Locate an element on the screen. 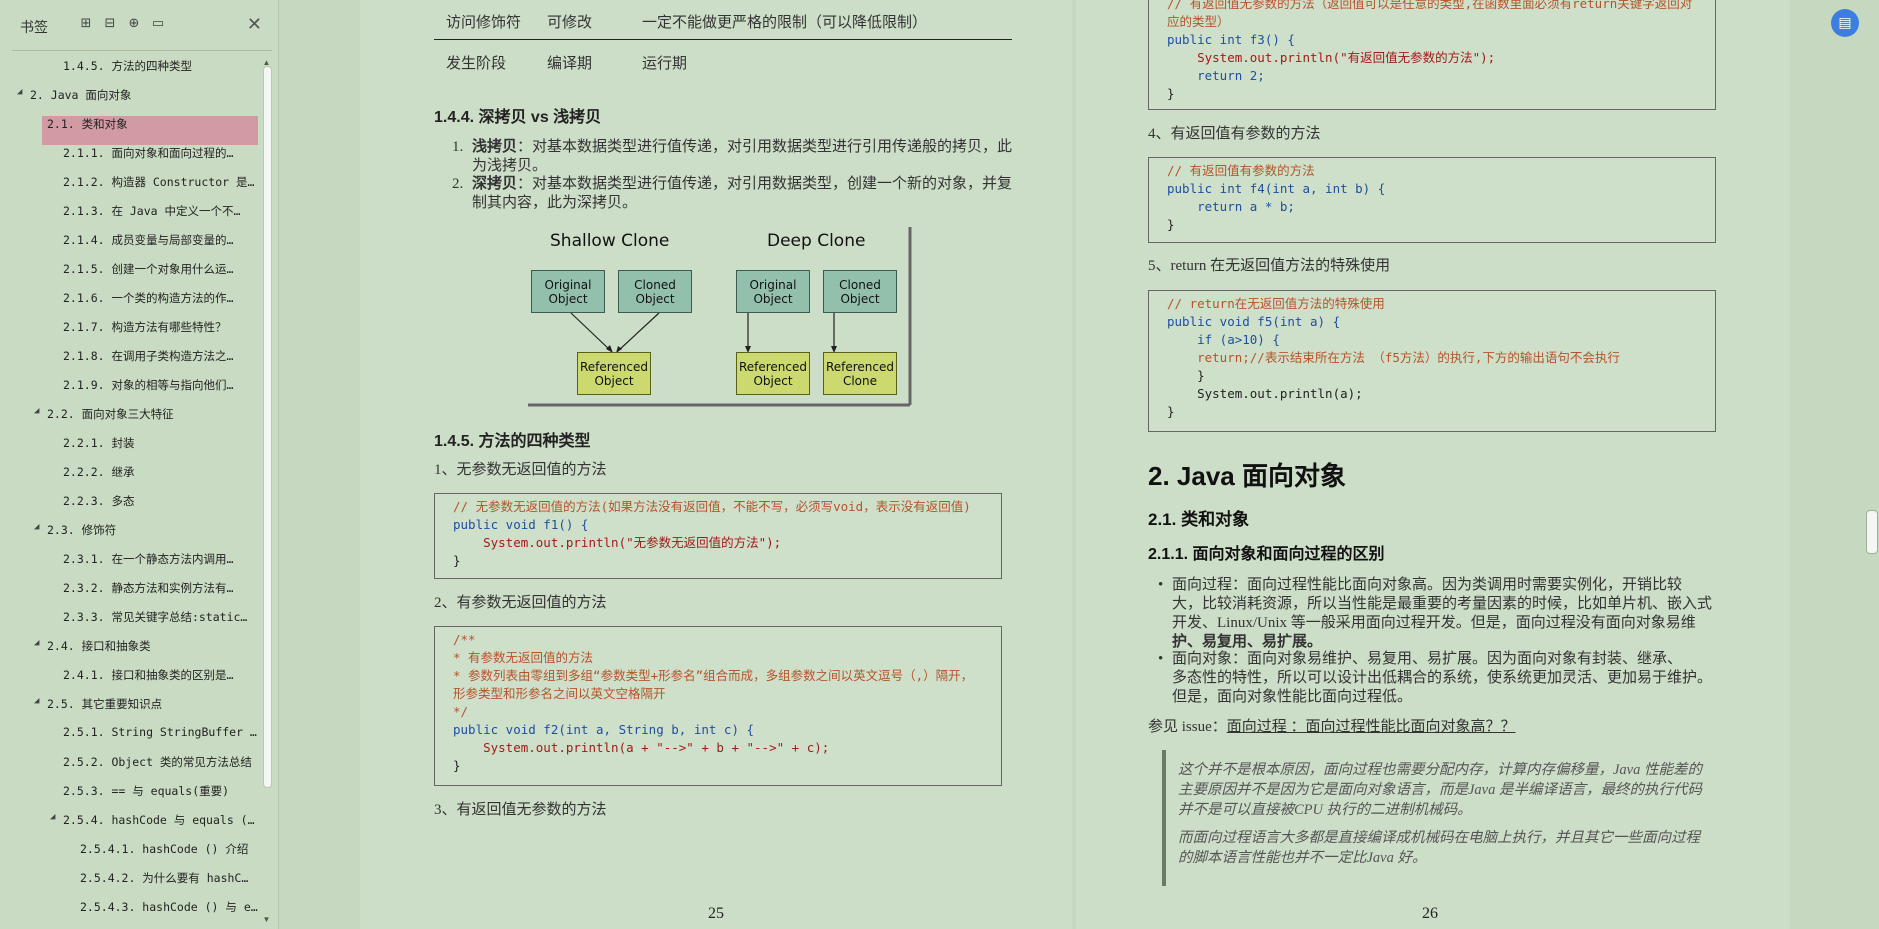 The height and width of the screenshot is (929, 1879). code-comment: * 有参数无返回值的方法 is located at coordinates (523, 657).